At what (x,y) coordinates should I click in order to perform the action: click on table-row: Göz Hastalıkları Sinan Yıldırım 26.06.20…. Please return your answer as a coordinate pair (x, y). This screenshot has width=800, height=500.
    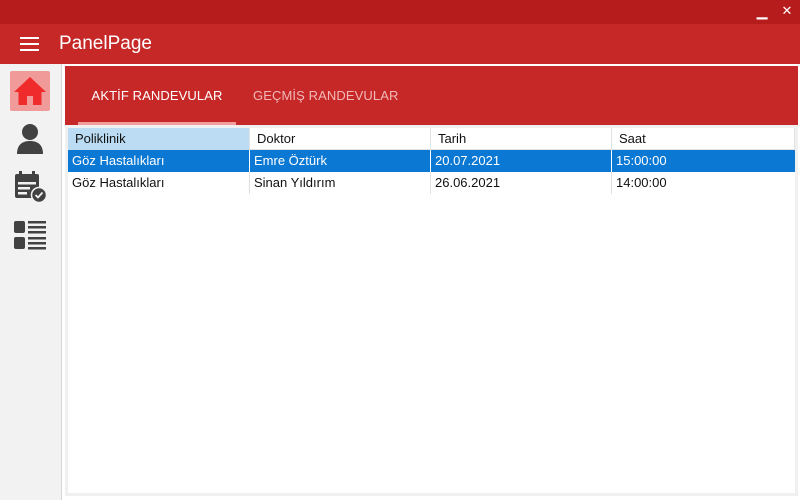
    Looking at the image, I should click on (431, 183).